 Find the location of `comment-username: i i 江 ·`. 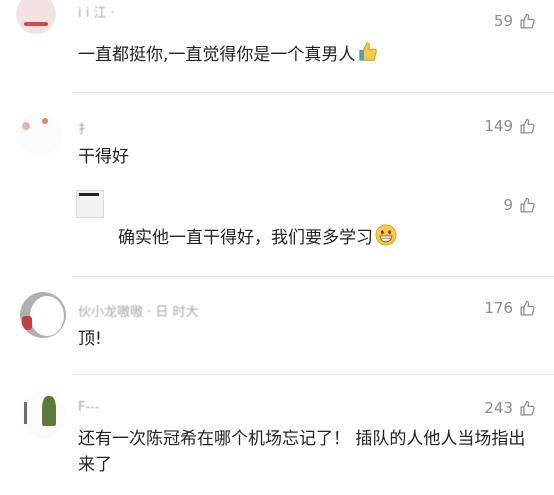

comment-username: i i 江 · is located at coordinates (96, 11).